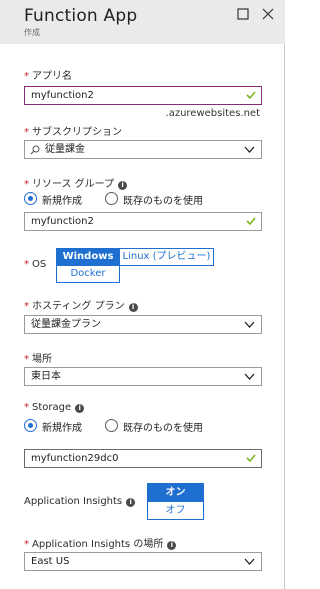 The image size is (320, 589). I want to click on storage-radio-group: 新規作成 既存のものを使用, so click(144, 427).